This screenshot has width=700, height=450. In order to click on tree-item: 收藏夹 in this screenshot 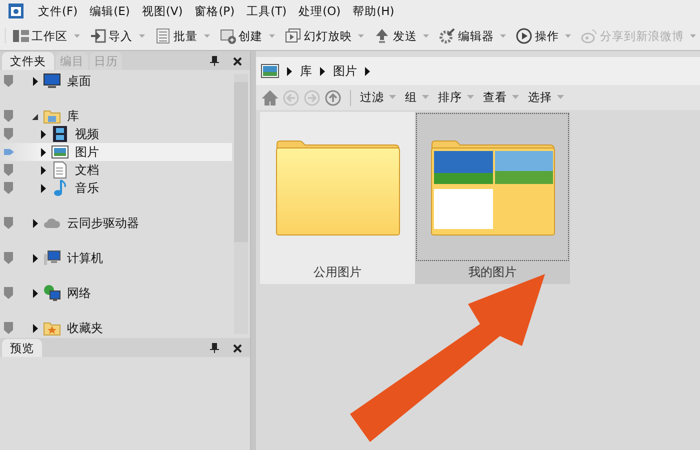, I will do `click(85, 328)`.